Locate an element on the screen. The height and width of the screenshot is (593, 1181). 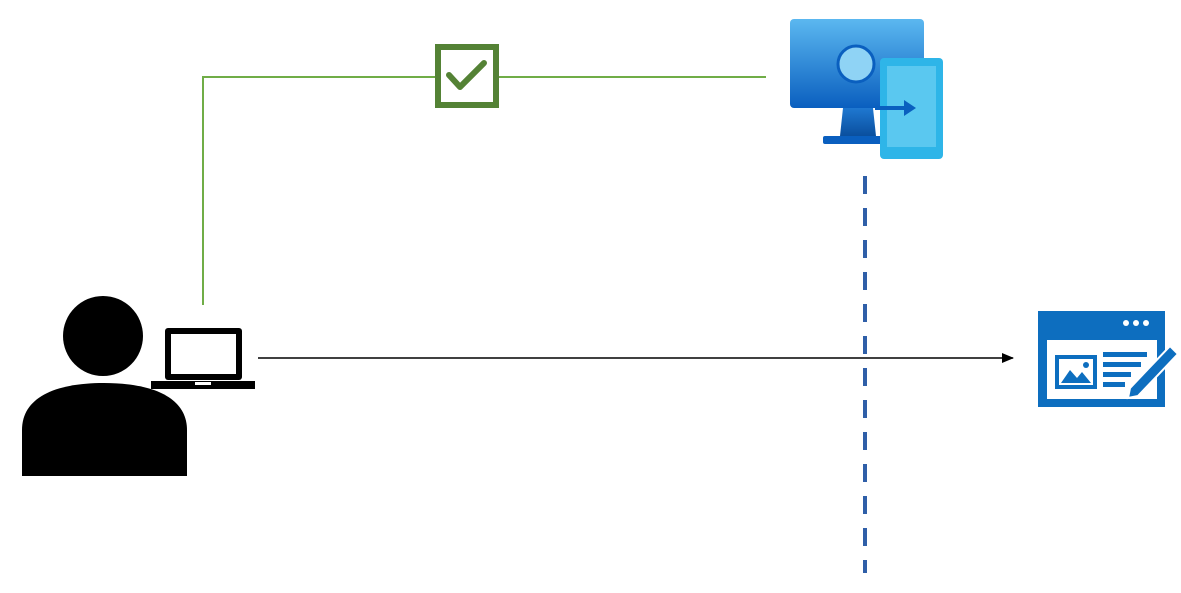
laptop-icon is located at coordinates (203, 358).